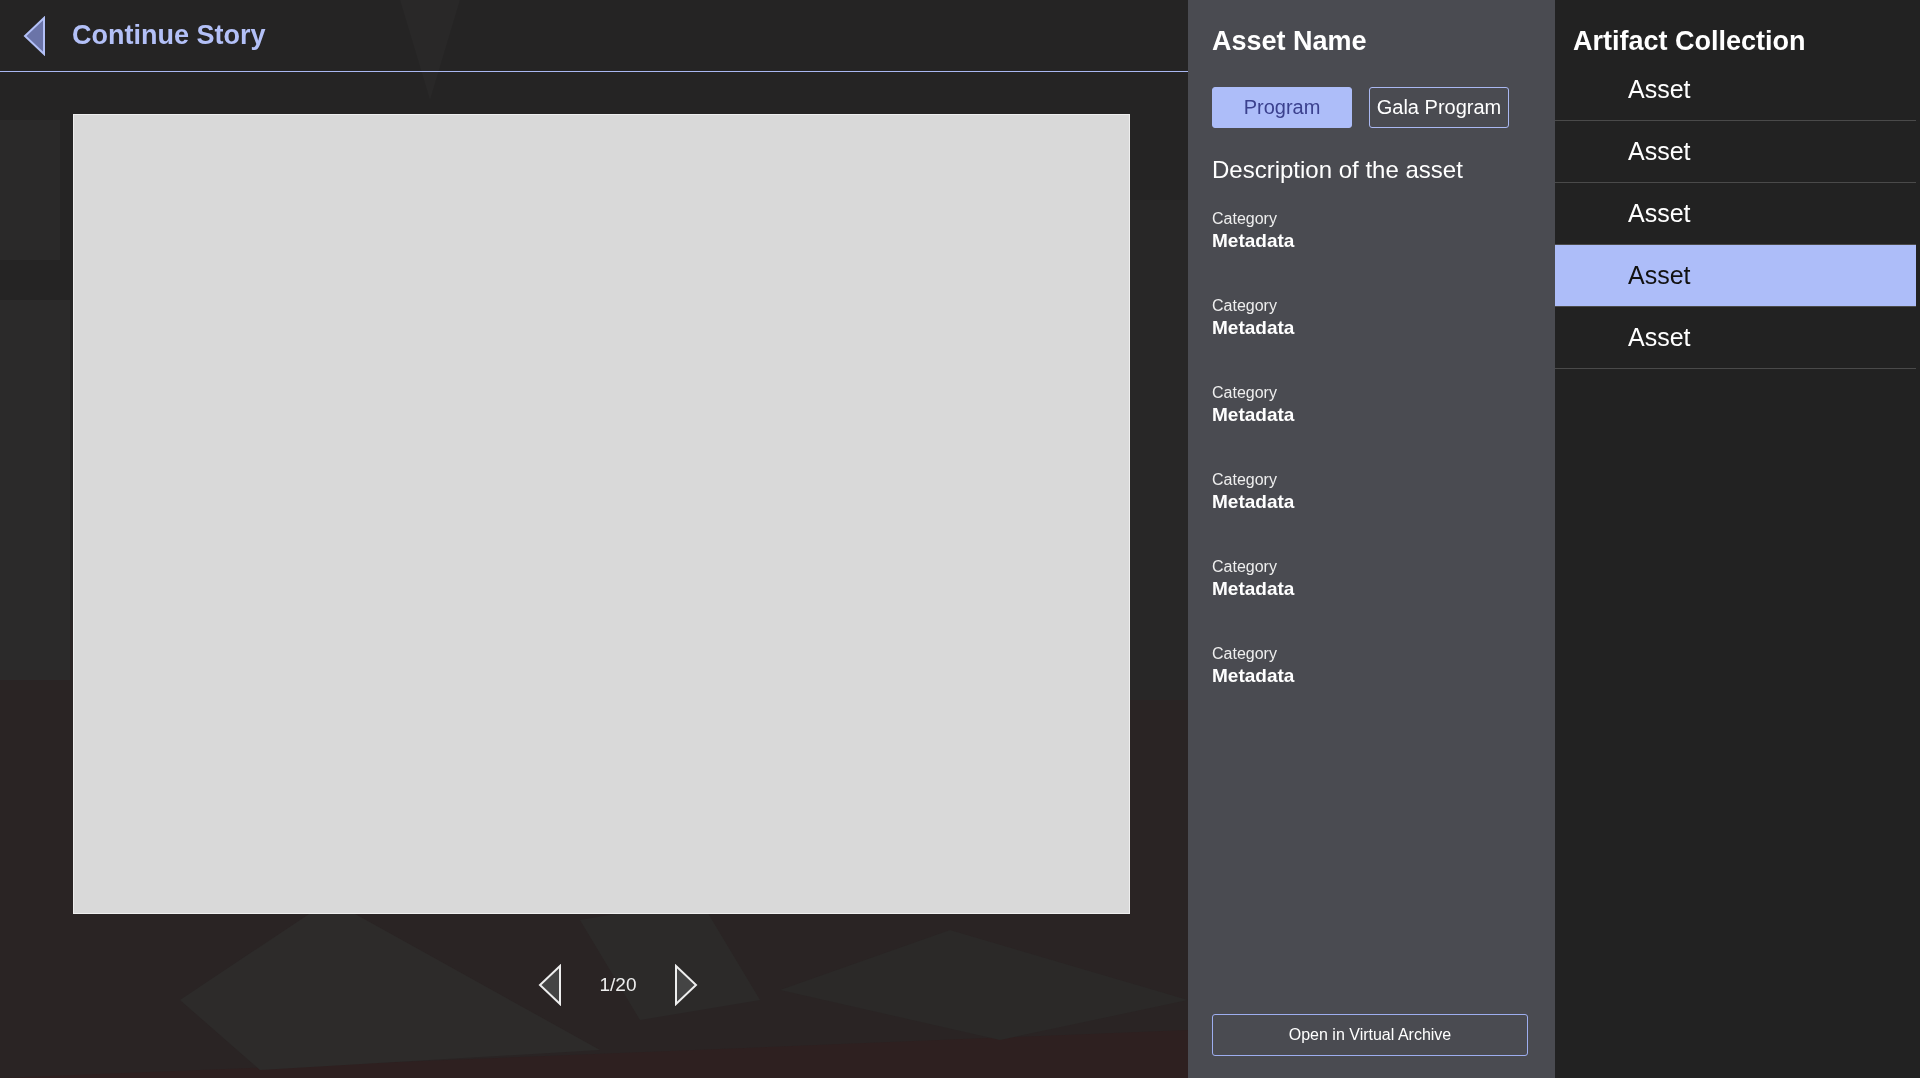 The width and height of the screenshot is (1920, 1078). Describe the element at coordinates (1338, 170) in the screenshot. I see `asset-description: Description of the asset` at that location.